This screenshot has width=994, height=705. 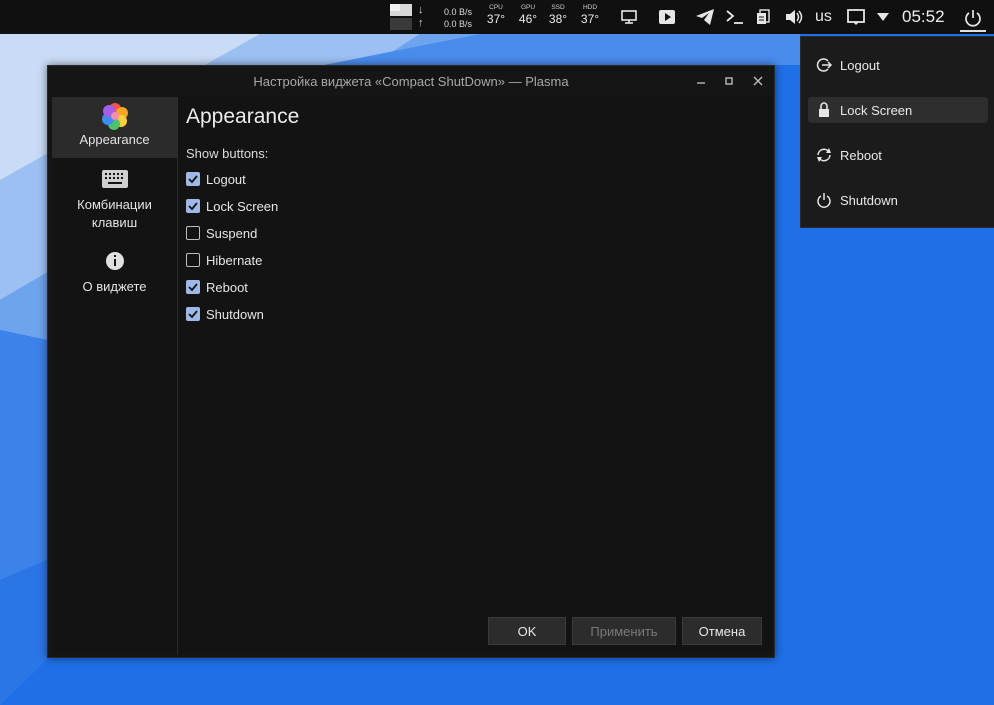 What do you see at coordinates (224, 260) in the screenshot?
I see `option-hibernate: Hibernate` at bounding box center [224, 260].